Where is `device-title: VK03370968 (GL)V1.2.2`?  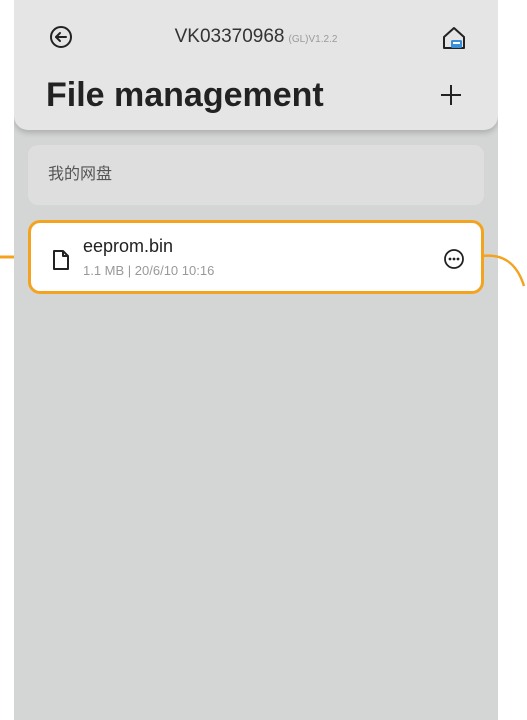 device-title: VK03370968 (GL)V1.2.2 is located at coordinates (256, 38).